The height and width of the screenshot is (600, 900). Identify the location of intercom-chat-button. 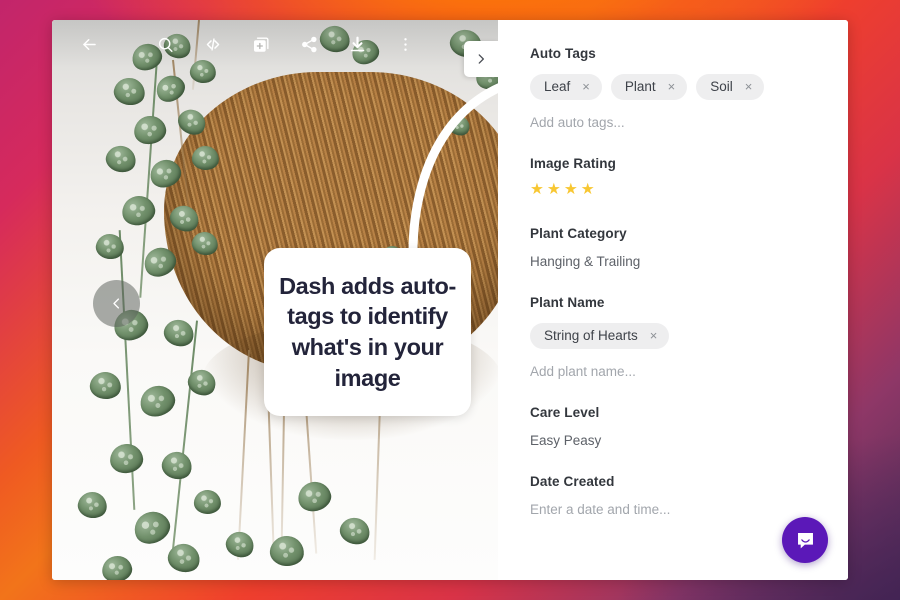
(805, 540).